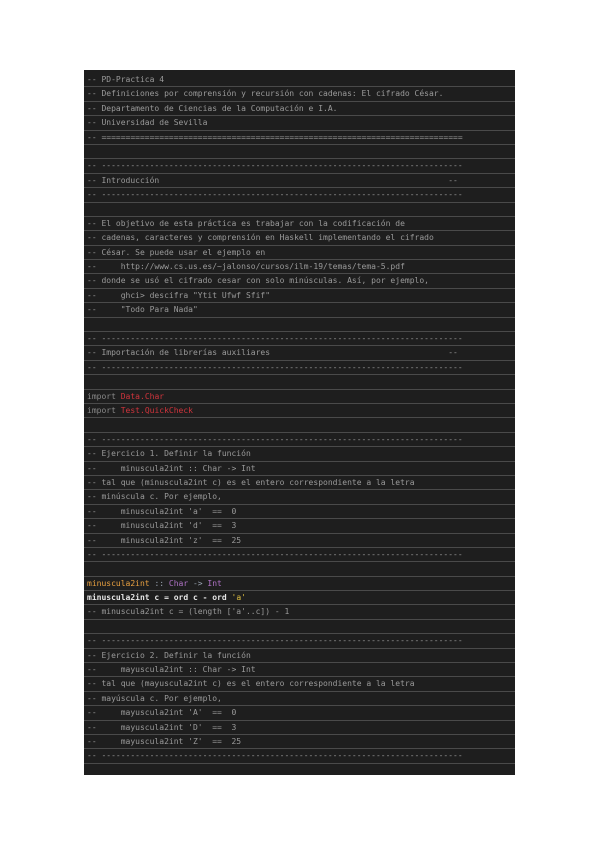 This screenshot has height=848, width=599. What do you see at coordinates (164, 540) in the screenshot?
I see `comment-text: -- minuscula2int 'z' == 25` at bounding box center [164, 540].